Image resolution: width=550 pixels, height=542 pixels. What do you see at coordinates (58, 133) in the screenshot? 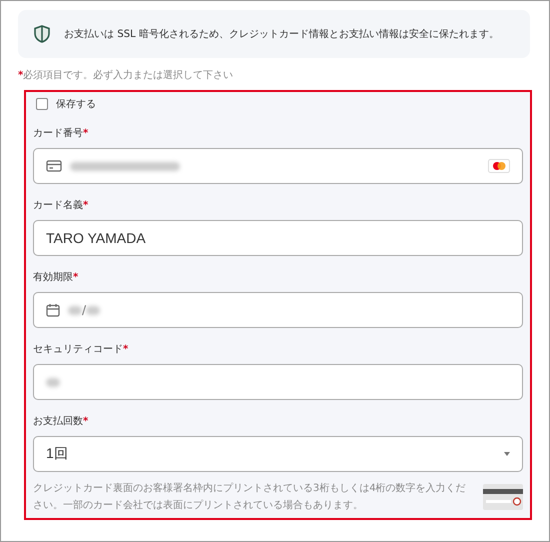
I see `field-label: カード番号` at bounding box center [58, 133].